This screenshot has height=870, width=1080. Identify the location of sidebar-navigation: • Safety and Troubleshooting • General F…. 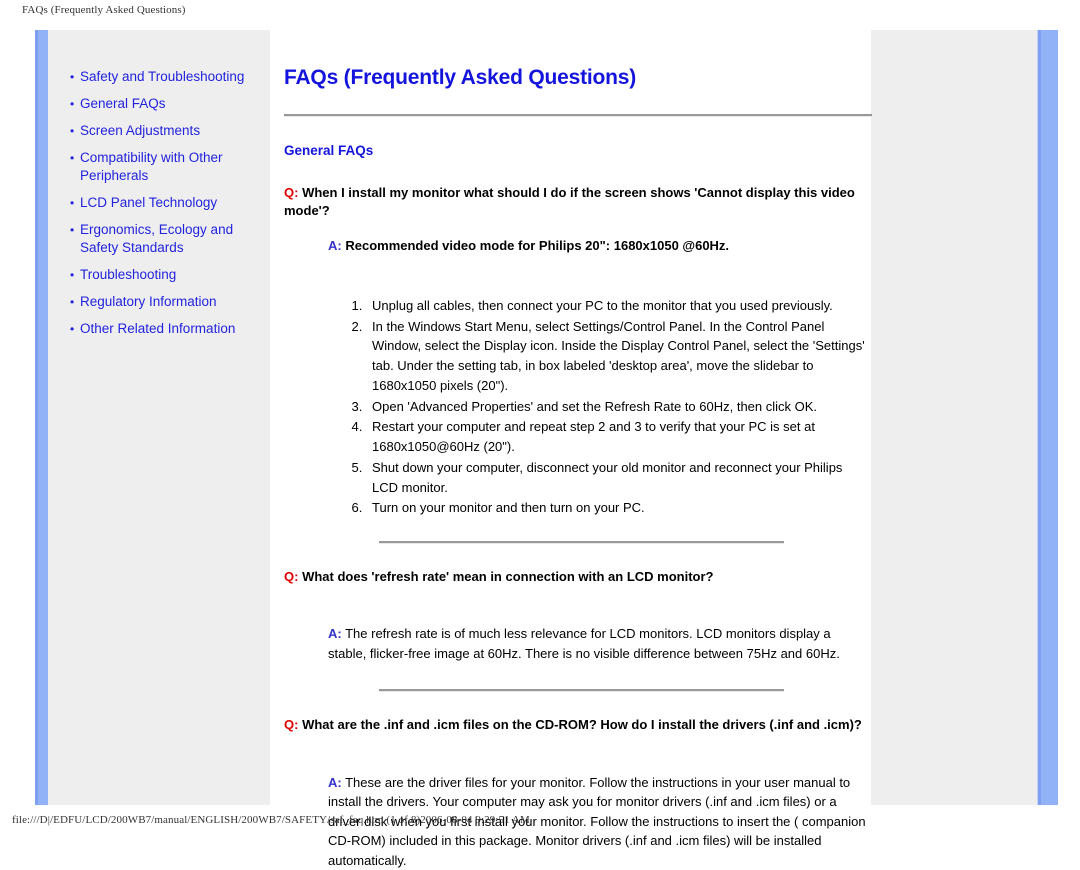
(170, 207).